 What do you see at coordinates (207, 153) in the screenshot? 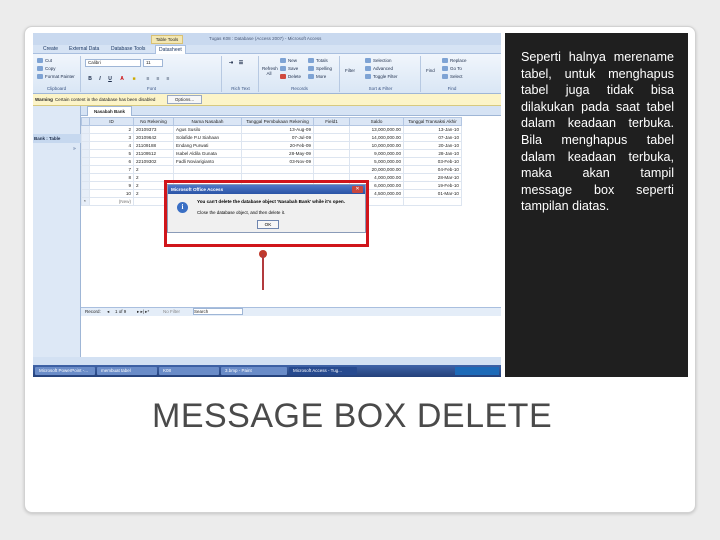
I see `table-cell: Isabel Aldila Gunata` at bounding box center [207, 153].